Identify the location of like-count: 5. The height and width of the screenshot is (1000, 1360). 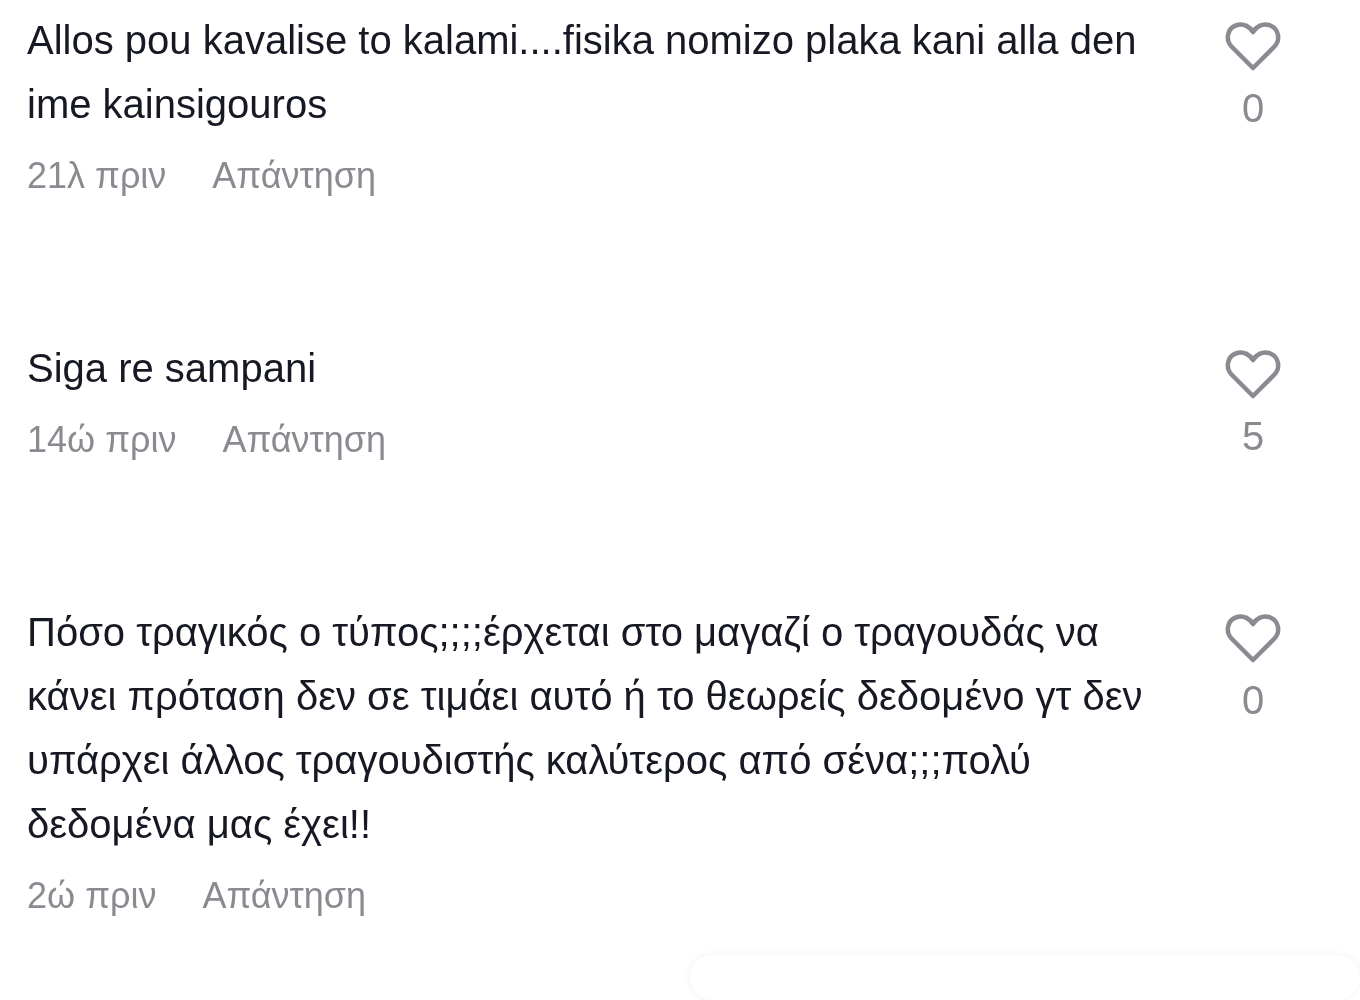
(1253, 436).